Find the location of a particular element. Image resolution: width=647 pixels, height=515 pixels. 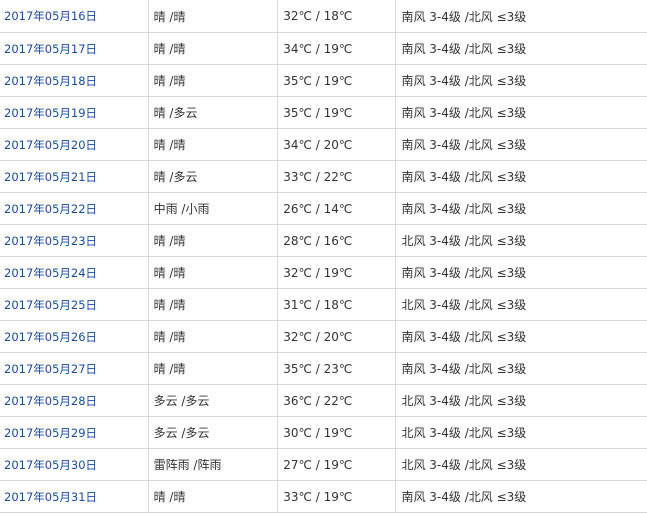

date-link: 2017年05月23日 is located at coordinates (50, 241).